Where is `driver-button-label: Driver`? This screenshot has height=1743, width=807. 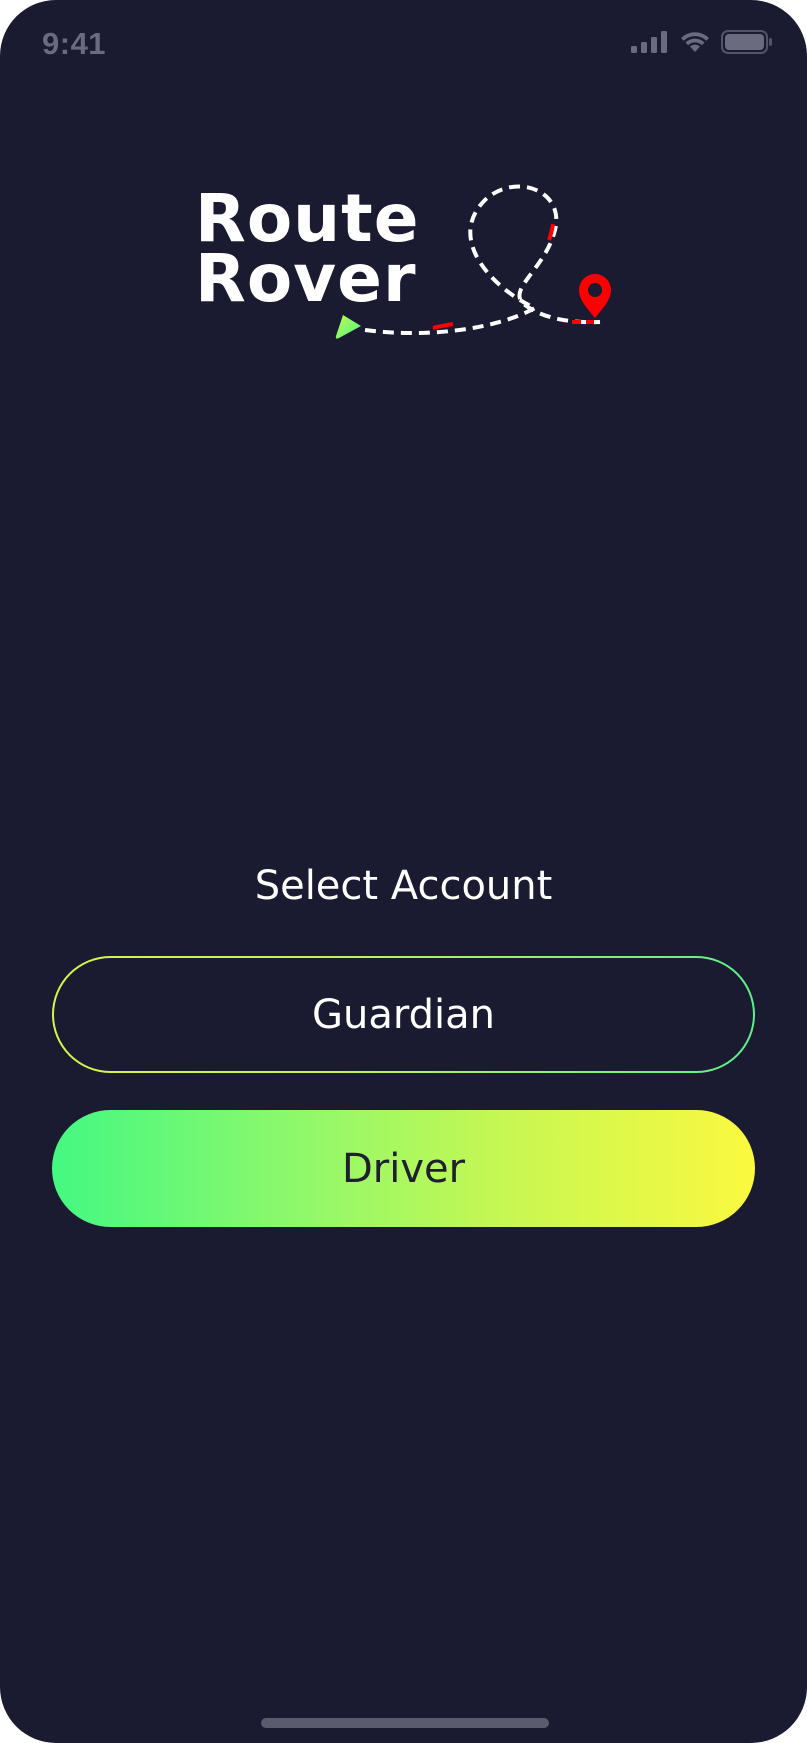
driver-button-label: Driver is located at coordinates (403, 1168).